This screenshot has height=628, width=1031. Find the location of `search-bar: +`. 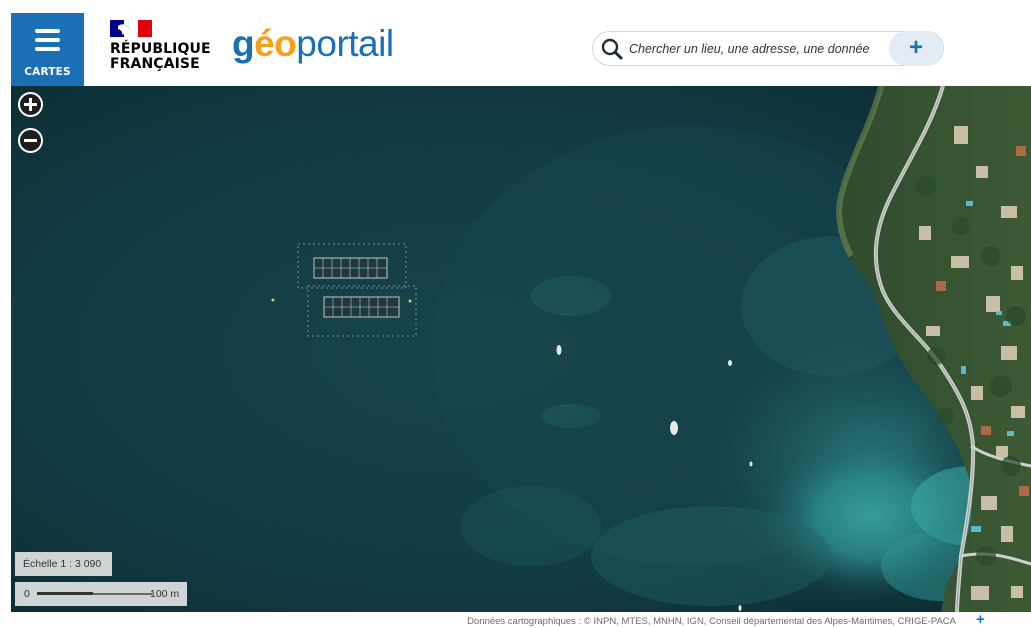

search-bar: + is located at coordinates (768, 48).